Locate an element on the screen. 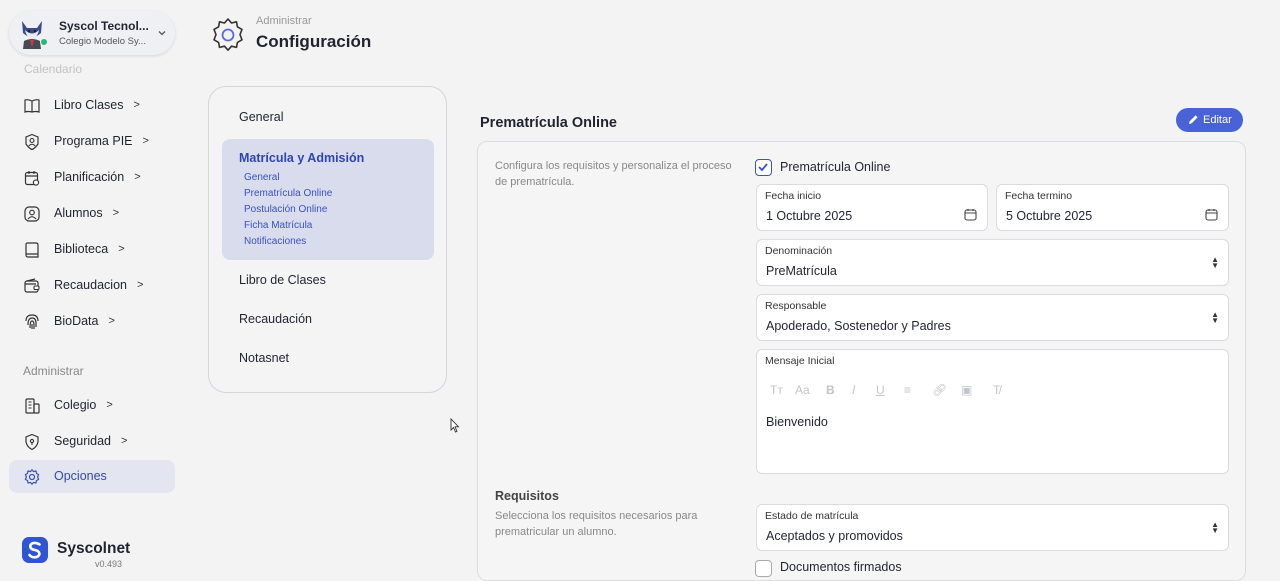  sidebar-item-alumnos: Alumnos > is located at coordinates (92, 213).